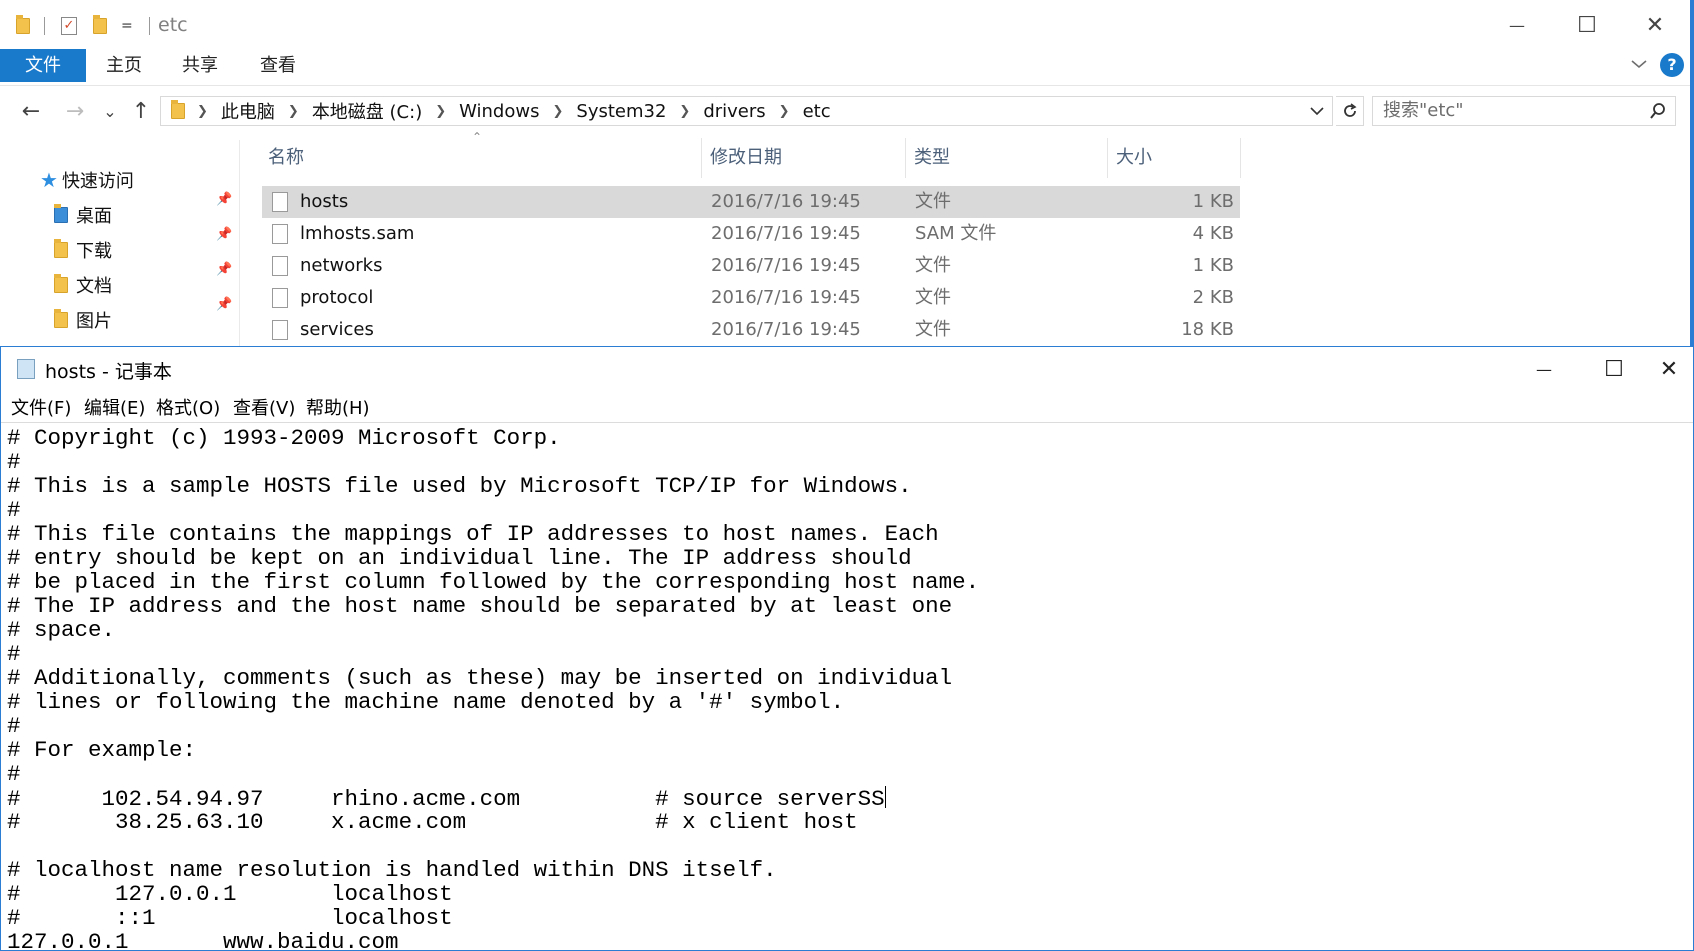 The image size is (1694, 951). I want to click on file-row: networks 2016/7/16 19:45 文件 1 KB, so click(751, 266).